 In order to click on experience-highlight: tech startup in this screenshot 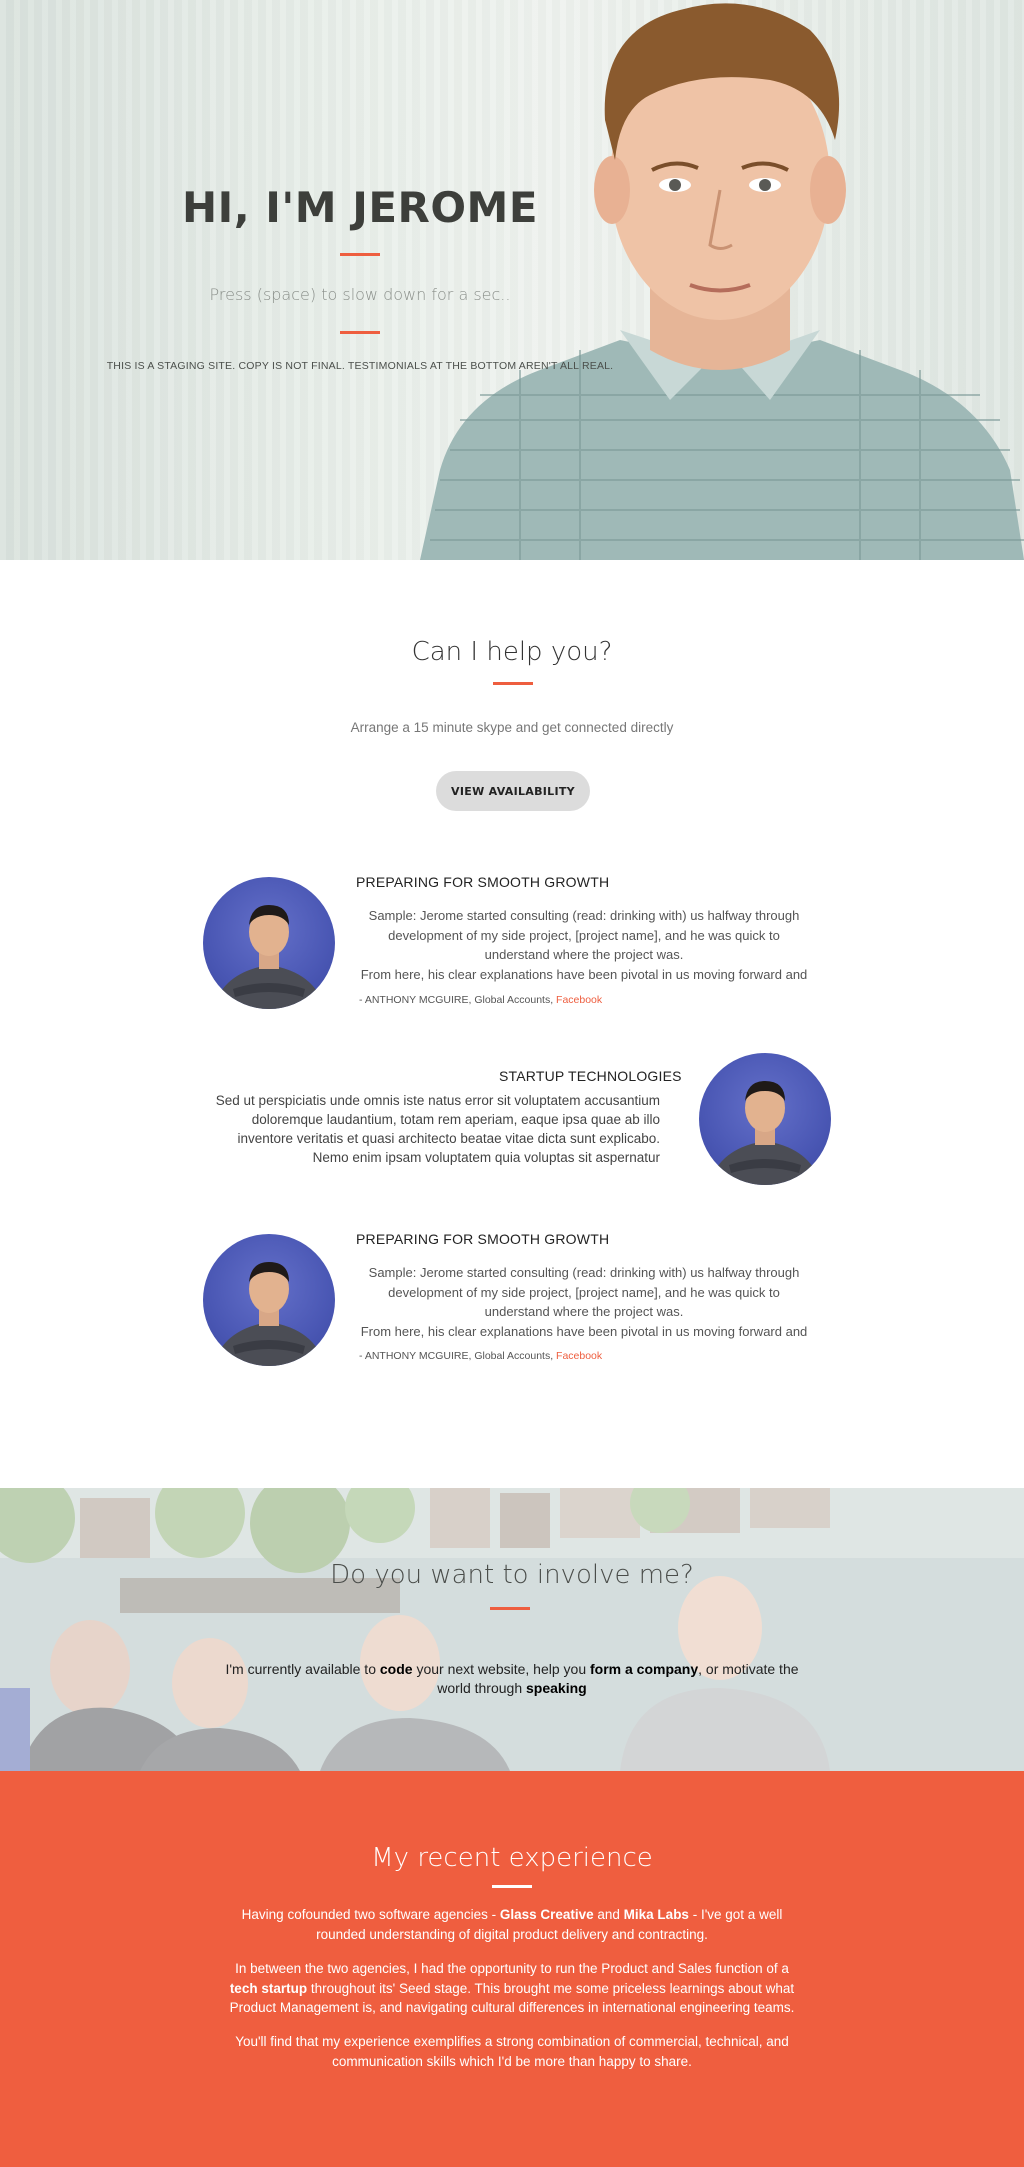, I will do `click(268, 1988)`.